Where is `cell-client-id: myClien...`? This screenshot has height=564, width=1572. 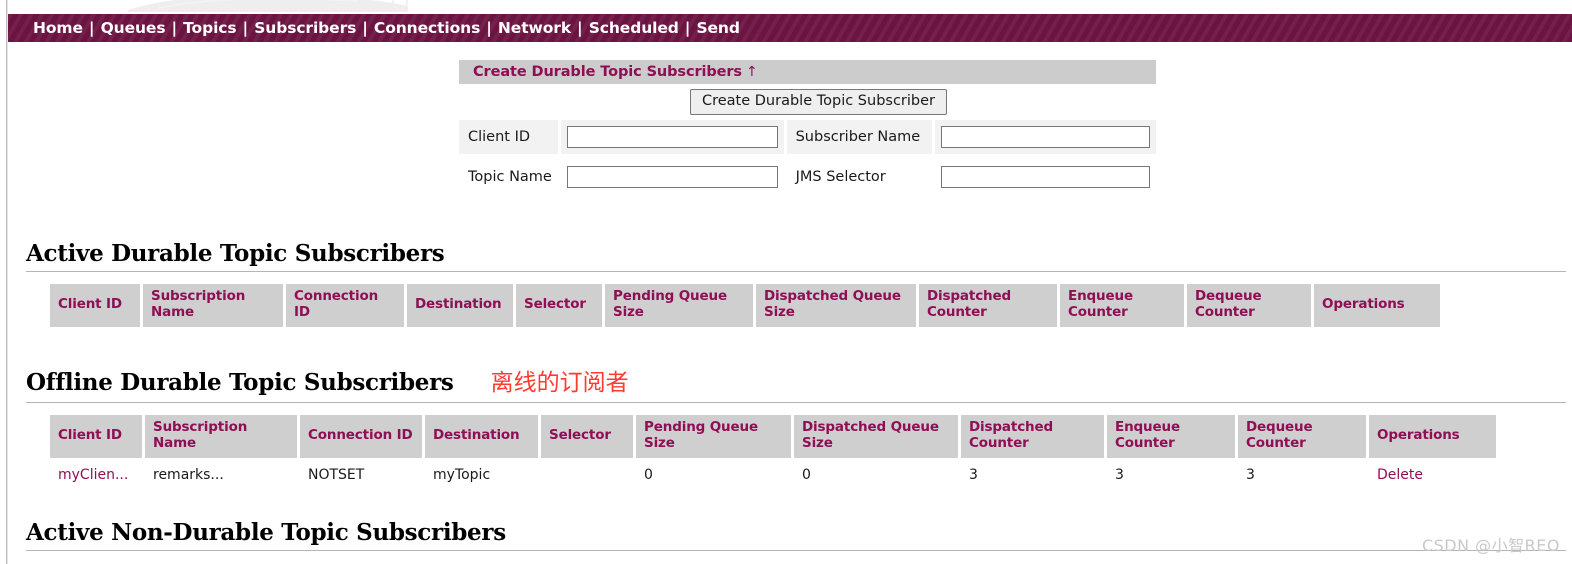
cell-client-id: myClien... is located at coordinates (96, 474).